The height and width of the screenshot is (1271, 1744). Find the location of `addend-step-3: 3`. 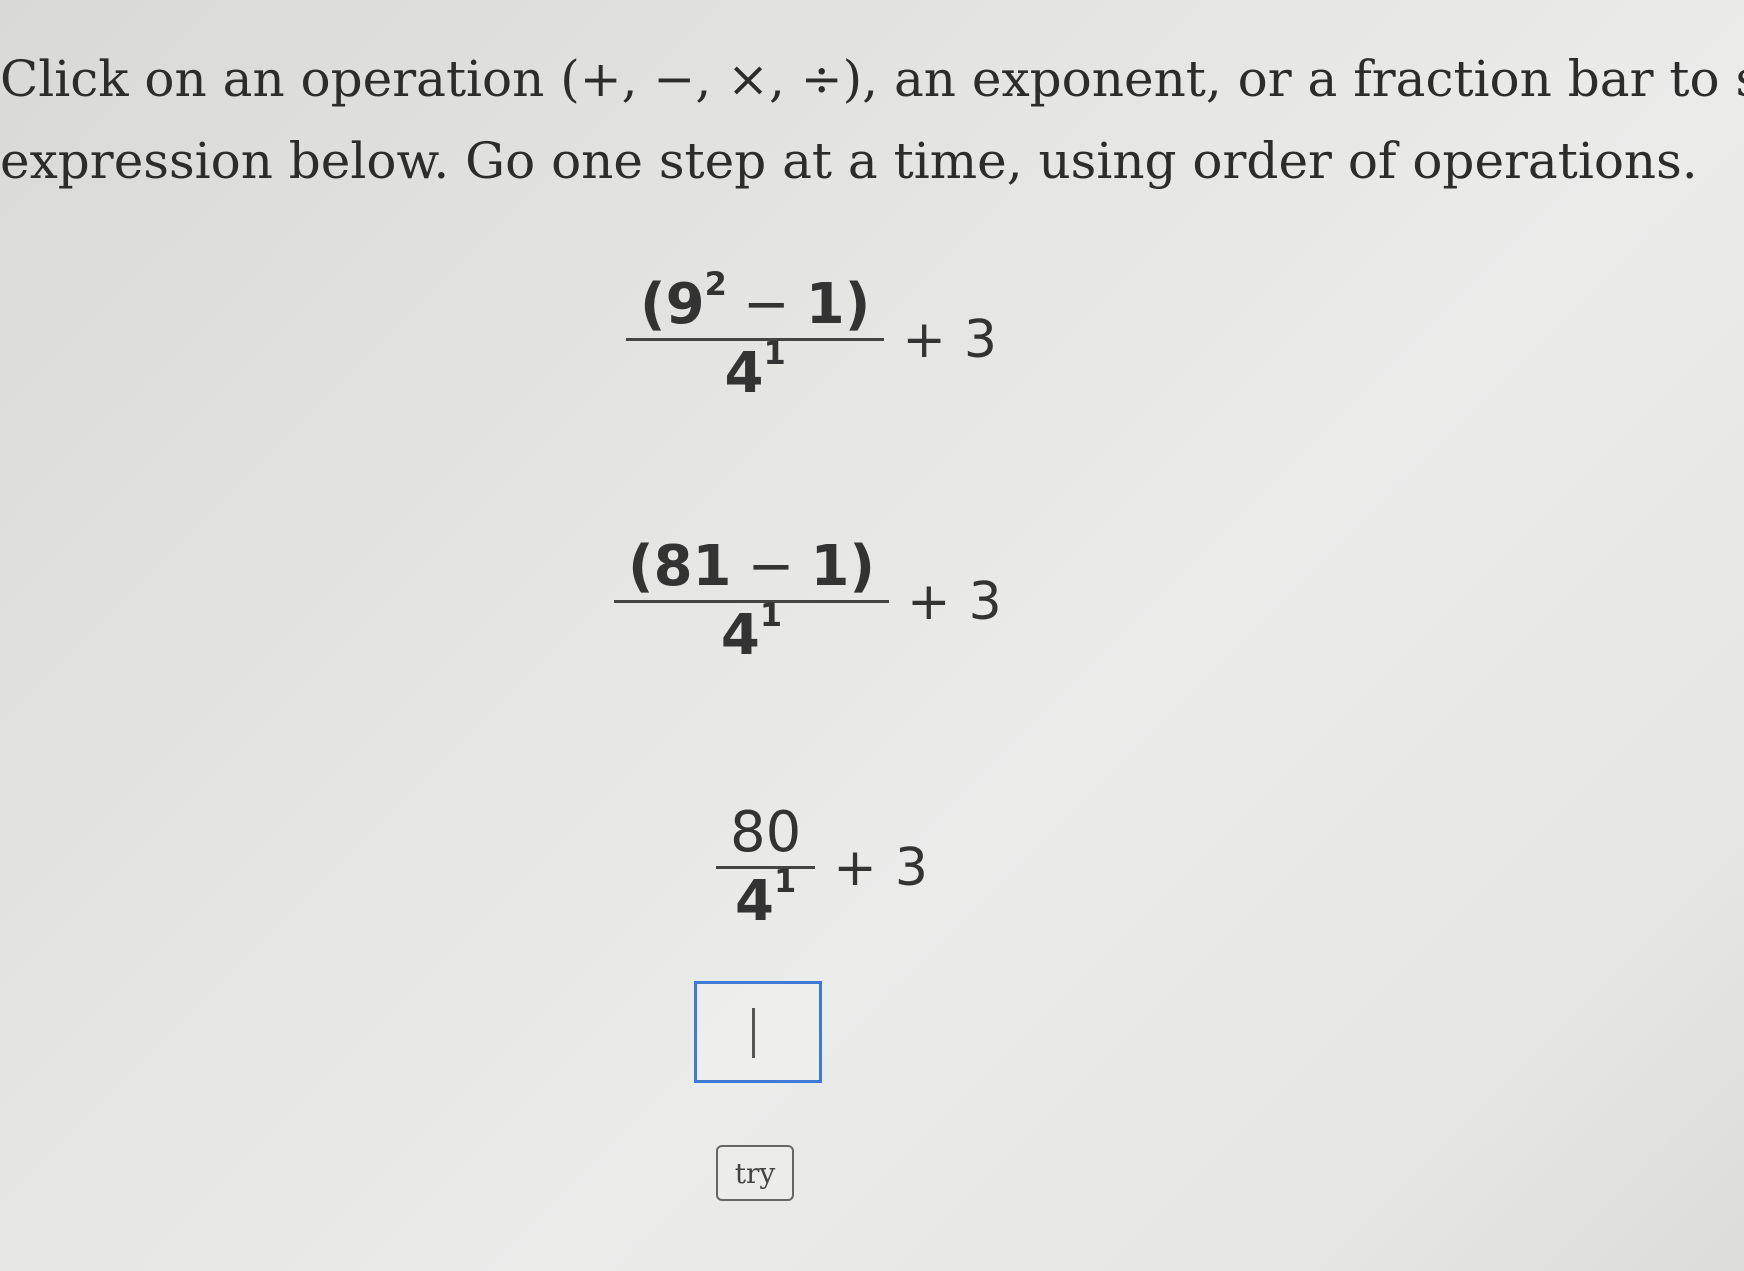

addend-step-3: 3 is located at coordinates (911, 867).